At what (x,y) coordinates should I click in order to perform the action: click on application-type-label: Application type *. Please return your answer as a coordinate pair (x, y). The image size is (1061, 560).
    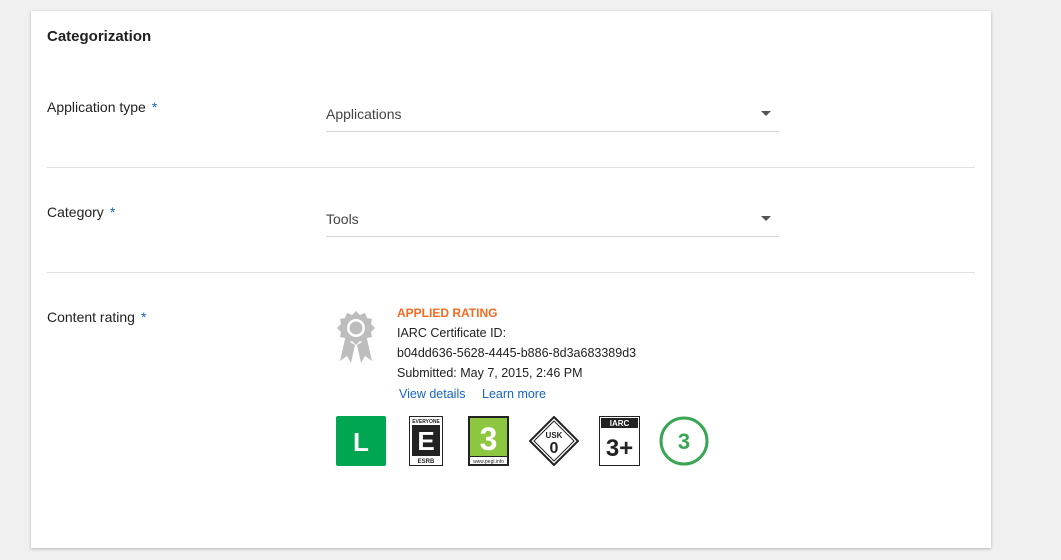
    Looking at the image, I should click on (102, 107).